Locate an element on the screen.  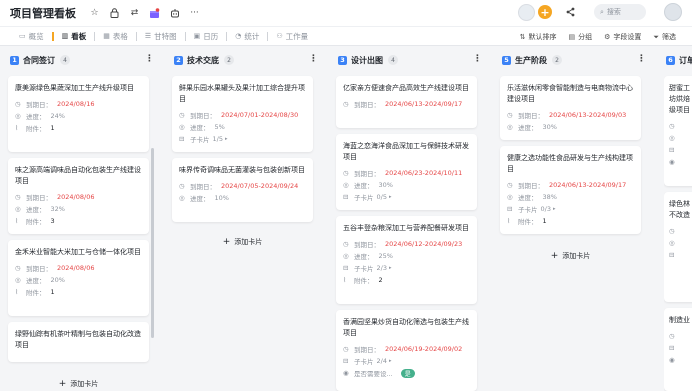
card-progress: ◎ 进度： 10% is located at coordinates (243, 198).